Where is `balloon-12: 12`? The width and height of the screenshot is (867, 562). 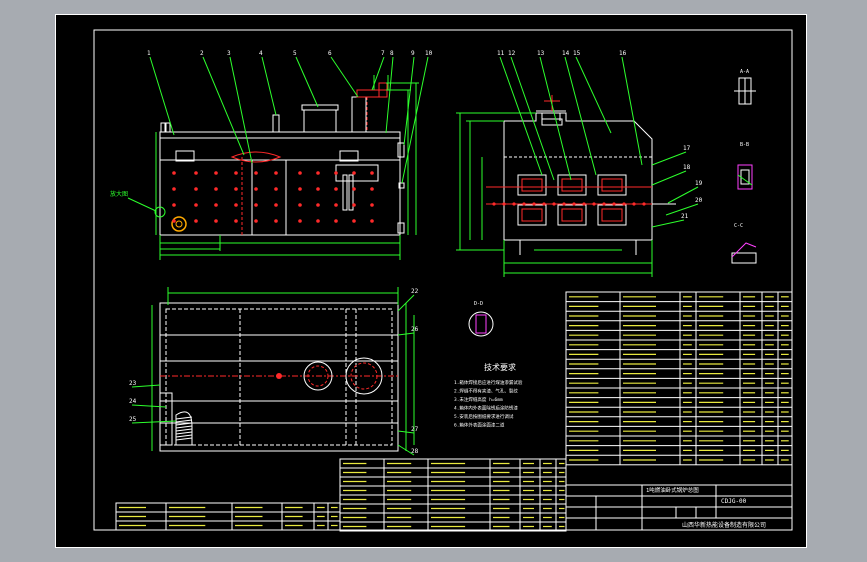
balloon-12: 12 is located at coordinates (512, 53).